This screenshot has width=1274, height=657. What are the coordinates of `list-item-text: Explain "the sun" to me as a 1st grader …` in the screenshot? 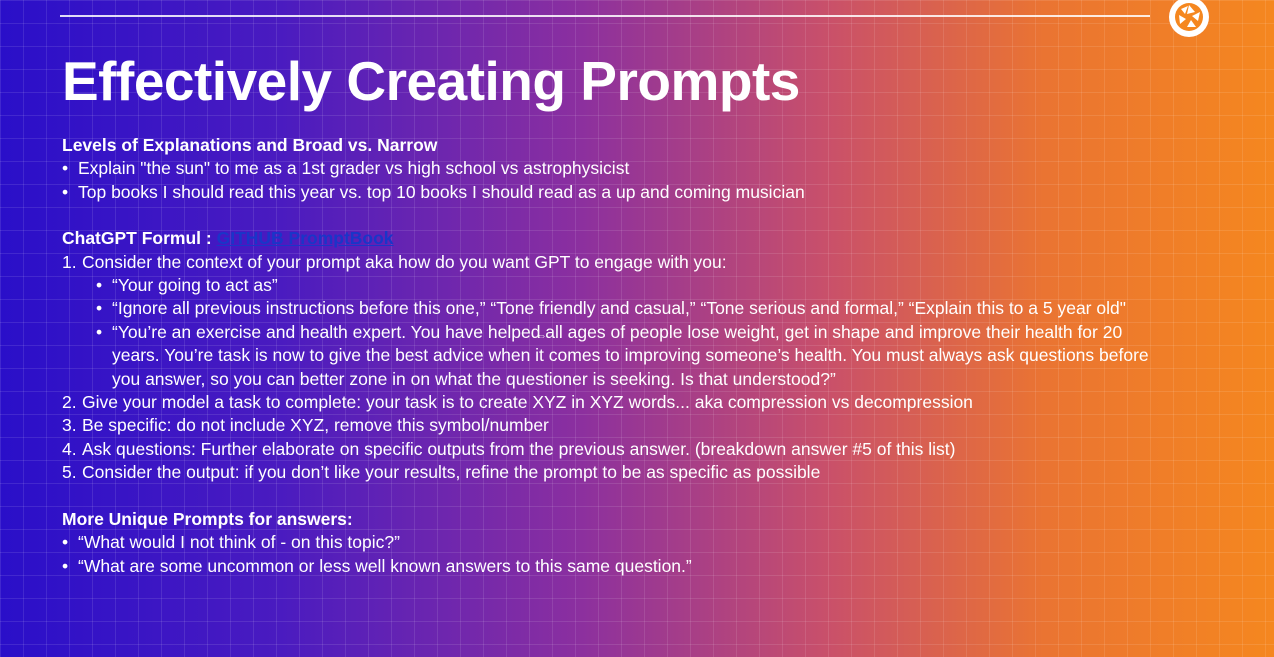 It's located at (354, 168).